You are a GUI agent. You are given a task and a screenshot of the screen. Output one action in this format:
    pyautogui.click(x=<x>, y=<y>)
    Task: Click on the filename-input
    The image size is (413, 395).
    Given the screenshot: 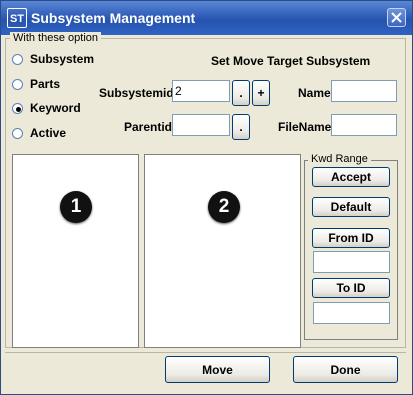 What is the action you would take?
    pyautogui.click(x=364, y=125)
    